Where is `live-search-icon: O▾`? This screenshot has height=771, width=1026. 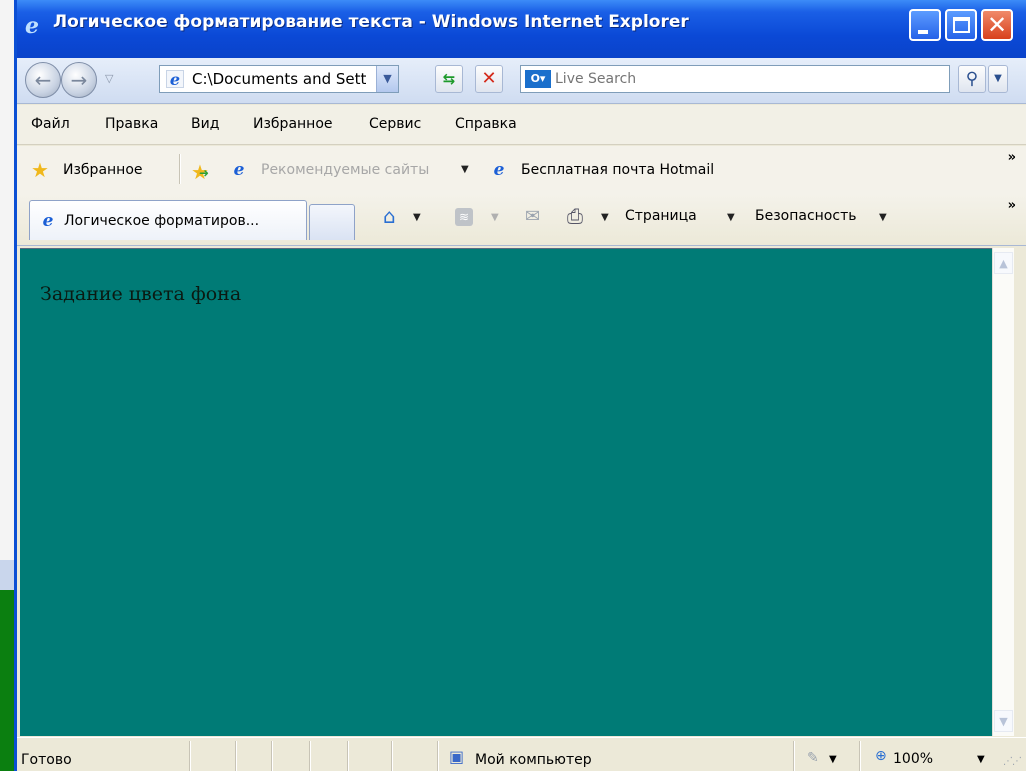
live-search-icon: O▾ is located at coordinates (538, 79).